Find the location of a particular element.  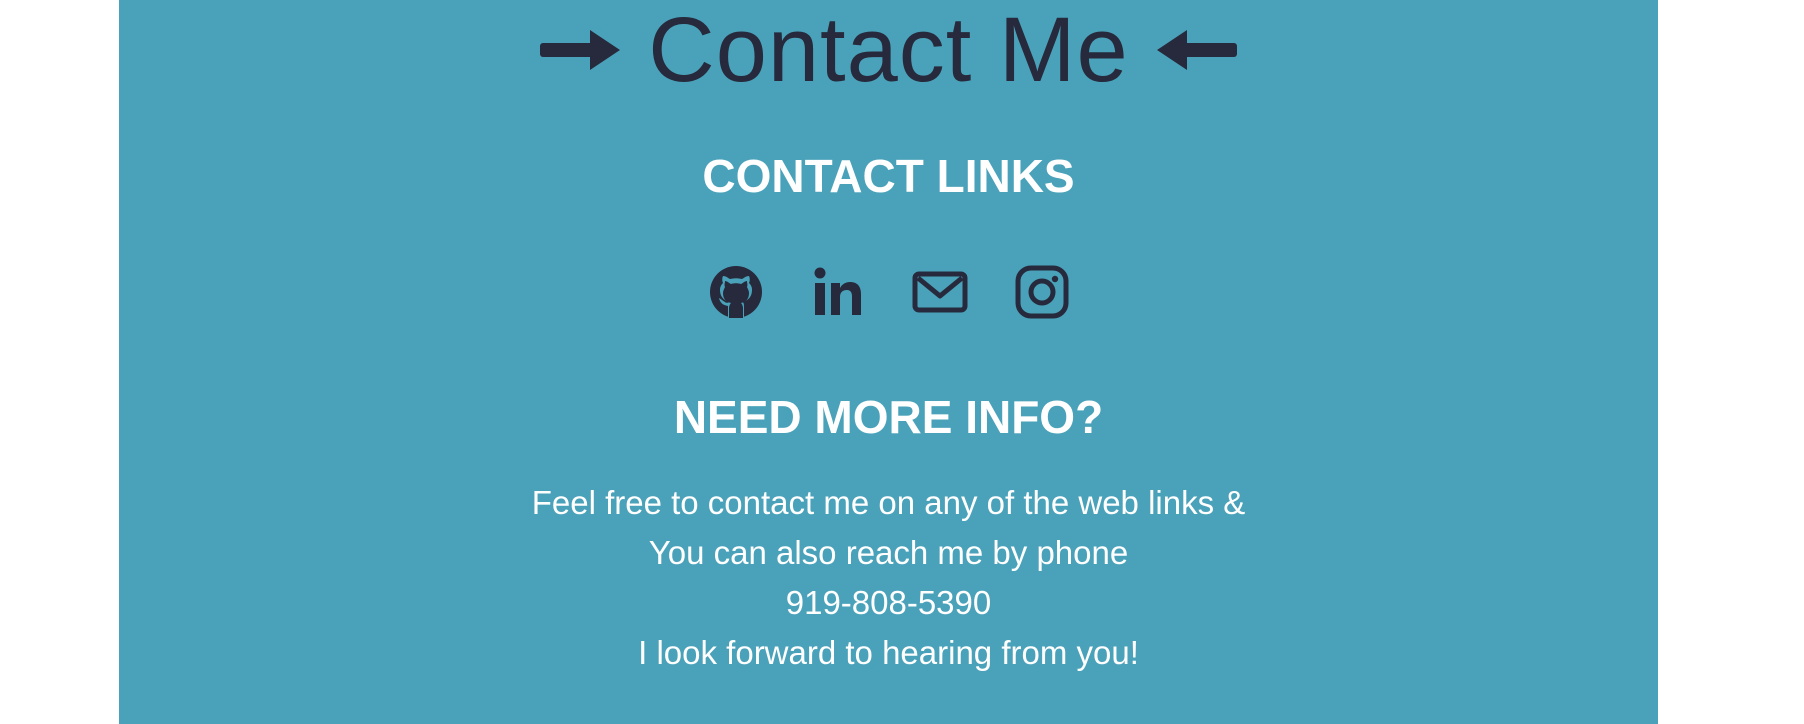

instagram-link is located at coordinates (1042, 292).